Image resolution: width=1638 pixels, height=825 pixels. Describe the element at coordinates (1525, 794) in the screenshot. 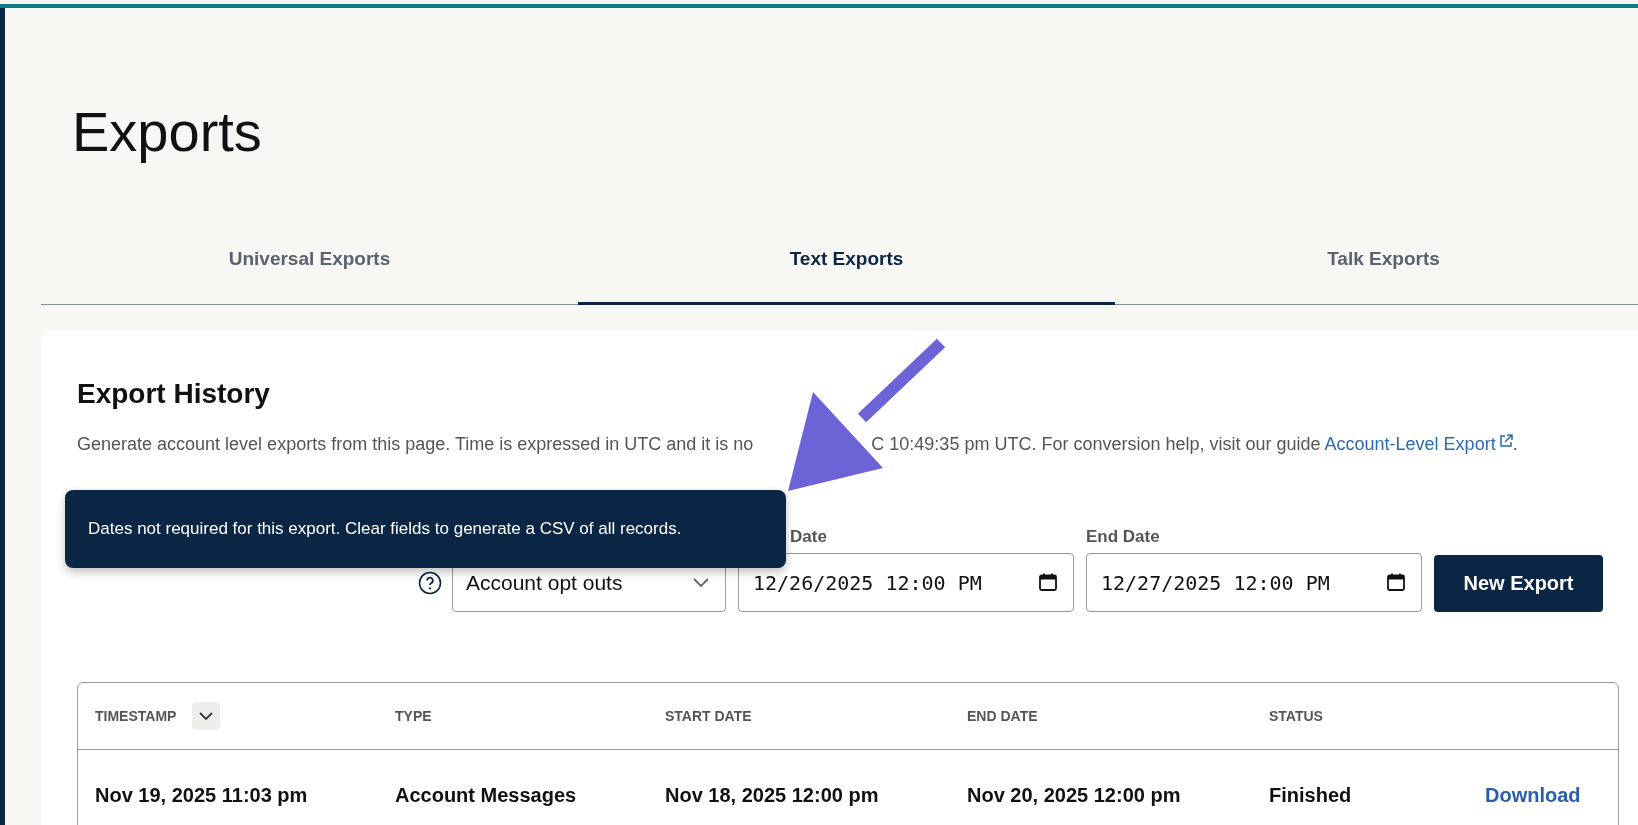

I see `download-link: Download` at that location.